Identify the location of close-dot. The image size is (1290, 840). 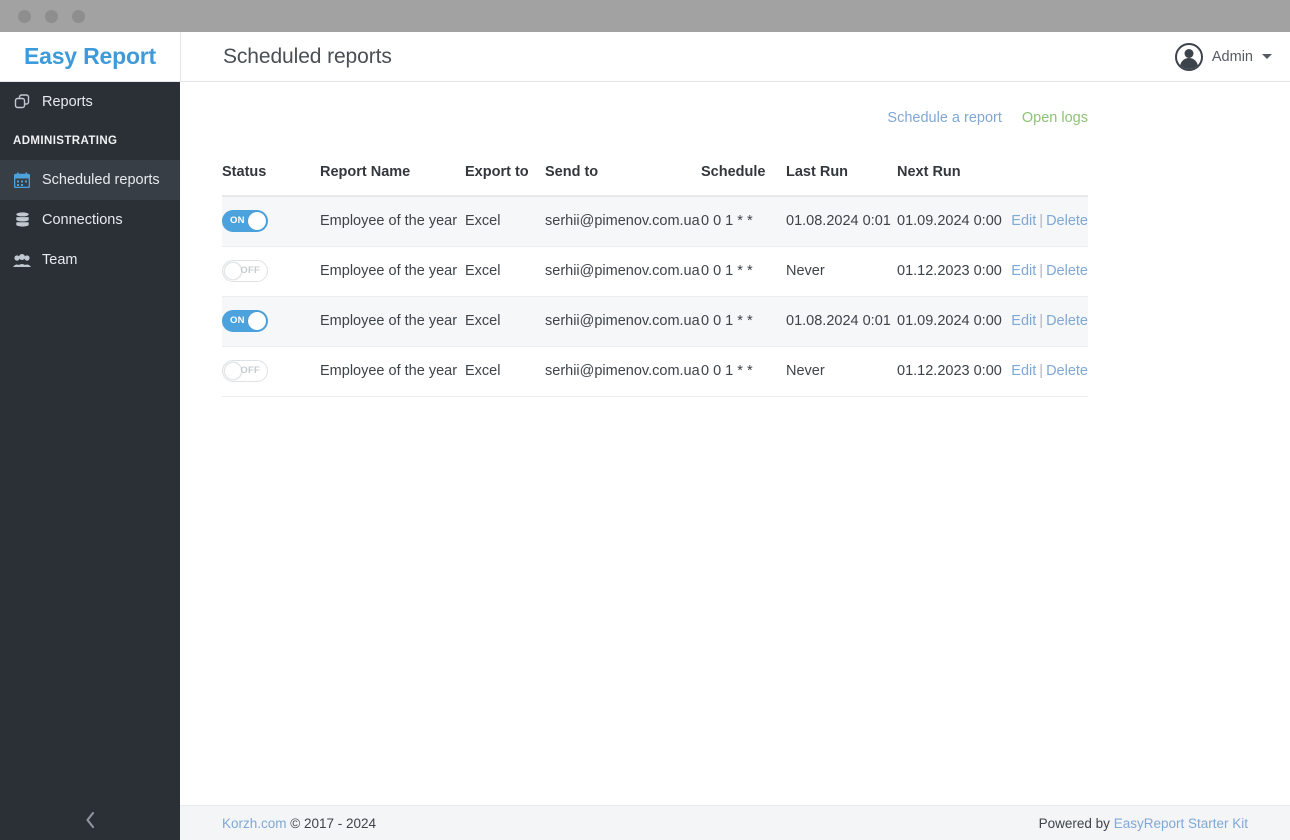
(24, 16).